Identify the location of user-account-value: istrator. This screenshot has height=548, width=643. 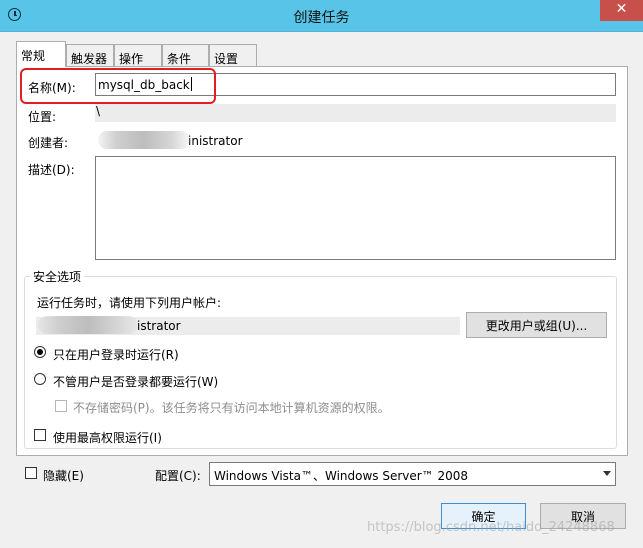
(159, 326).